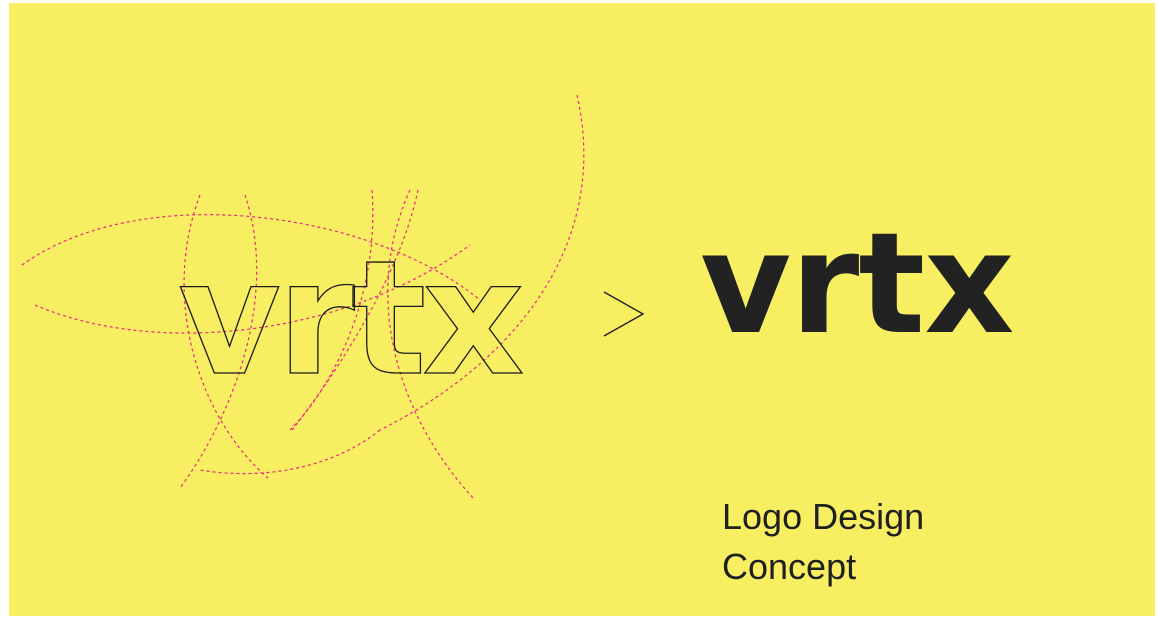  Describe the element at coordinates (290, 452) in the screenshot. I see `guide-arc-circle` at that location.